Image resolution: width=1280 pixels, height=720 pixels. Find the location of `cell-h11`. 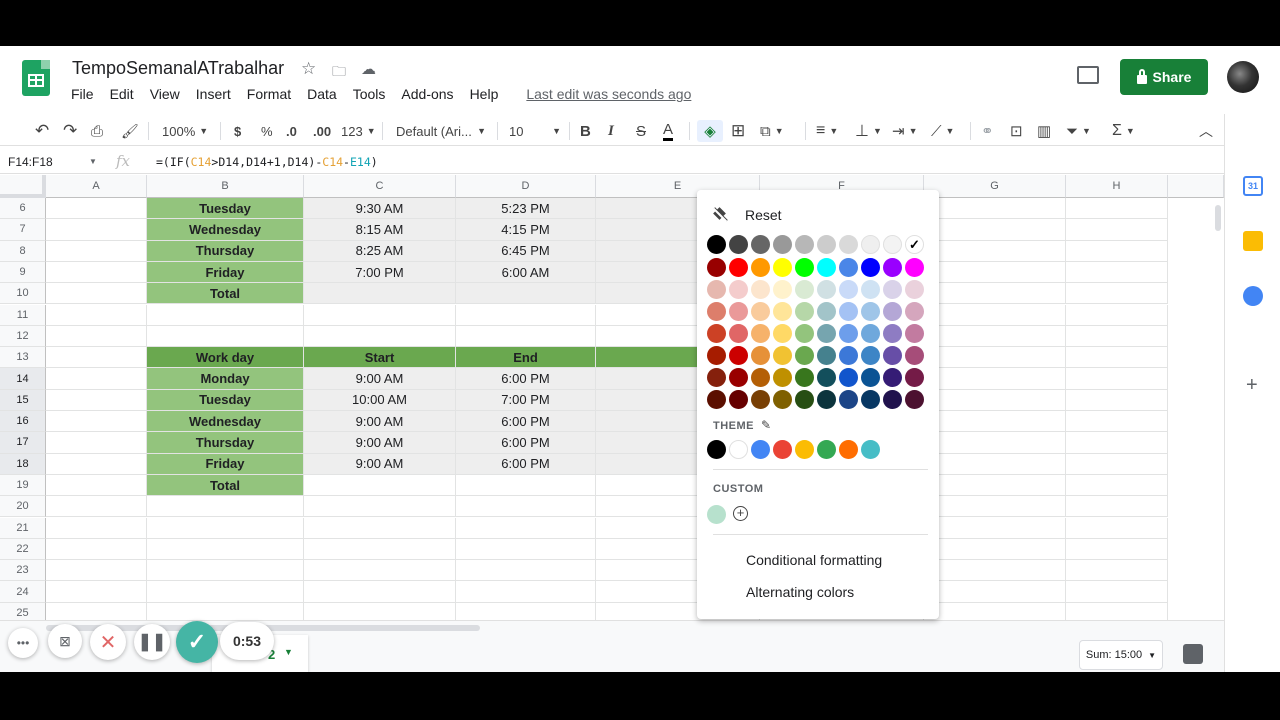

cell-h11 is located at coordinates (1117, 315).